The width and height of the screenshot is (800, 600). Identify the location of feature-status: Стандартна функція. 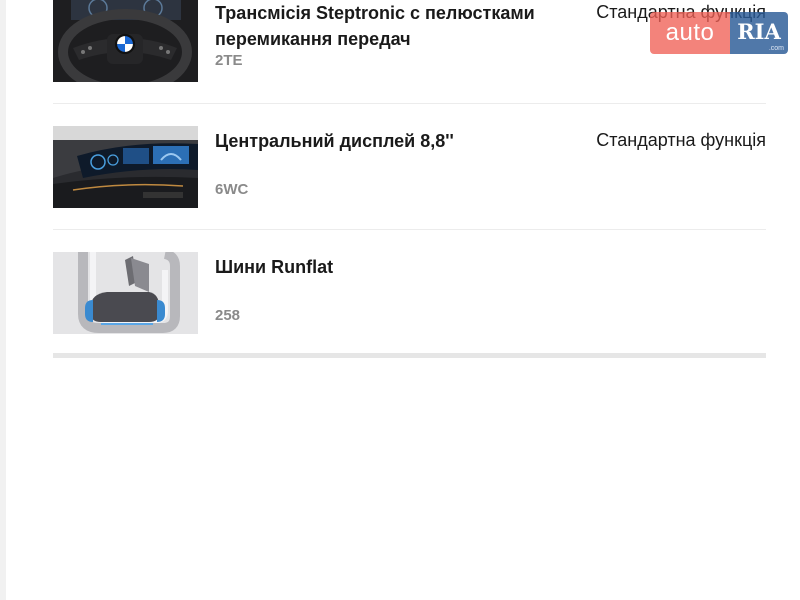
(681, 140).